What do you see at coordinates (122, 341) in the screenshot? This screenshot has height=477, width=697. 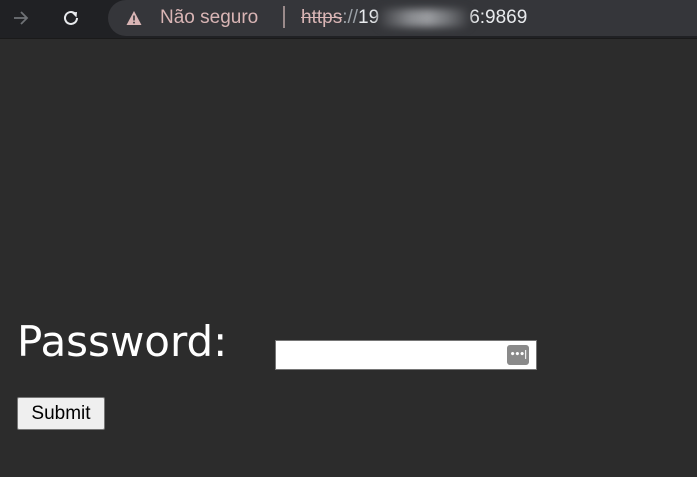 I see `password-label: Password:` at bounding box center [122, 341].